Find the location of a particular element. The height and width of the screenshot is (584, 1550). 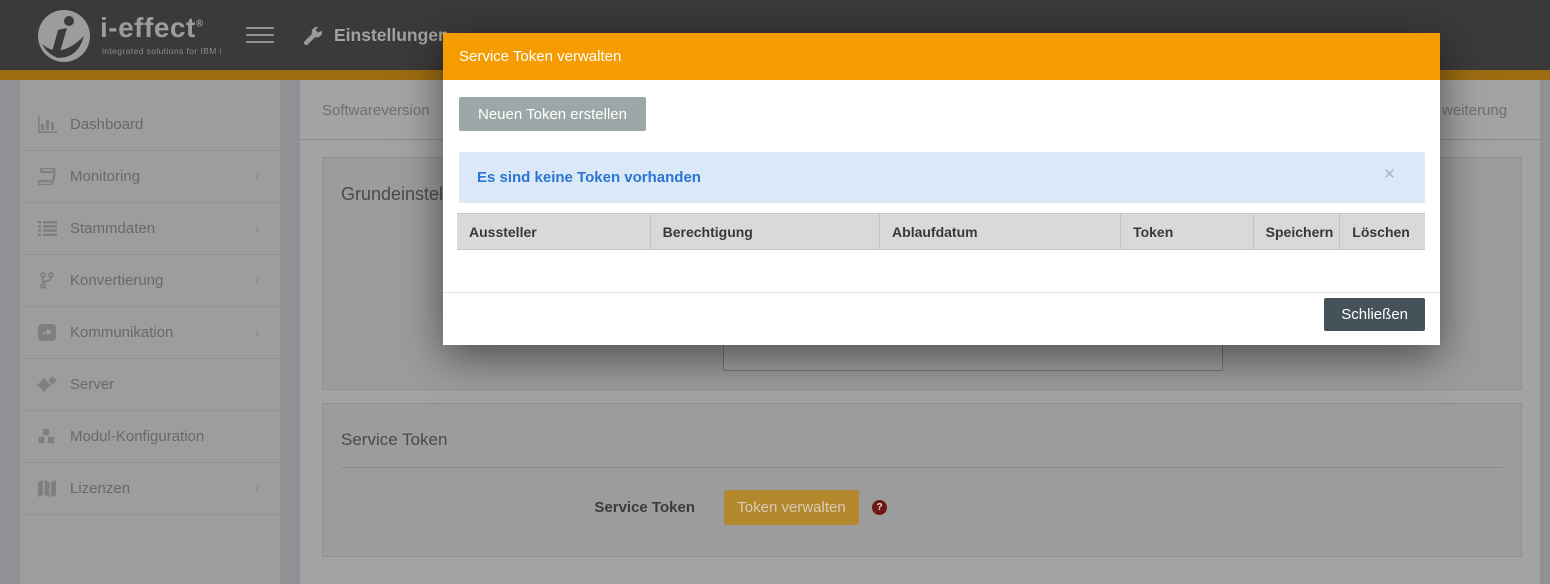

modal-title: Service Token verwalten is located at coordinates (540, 56).